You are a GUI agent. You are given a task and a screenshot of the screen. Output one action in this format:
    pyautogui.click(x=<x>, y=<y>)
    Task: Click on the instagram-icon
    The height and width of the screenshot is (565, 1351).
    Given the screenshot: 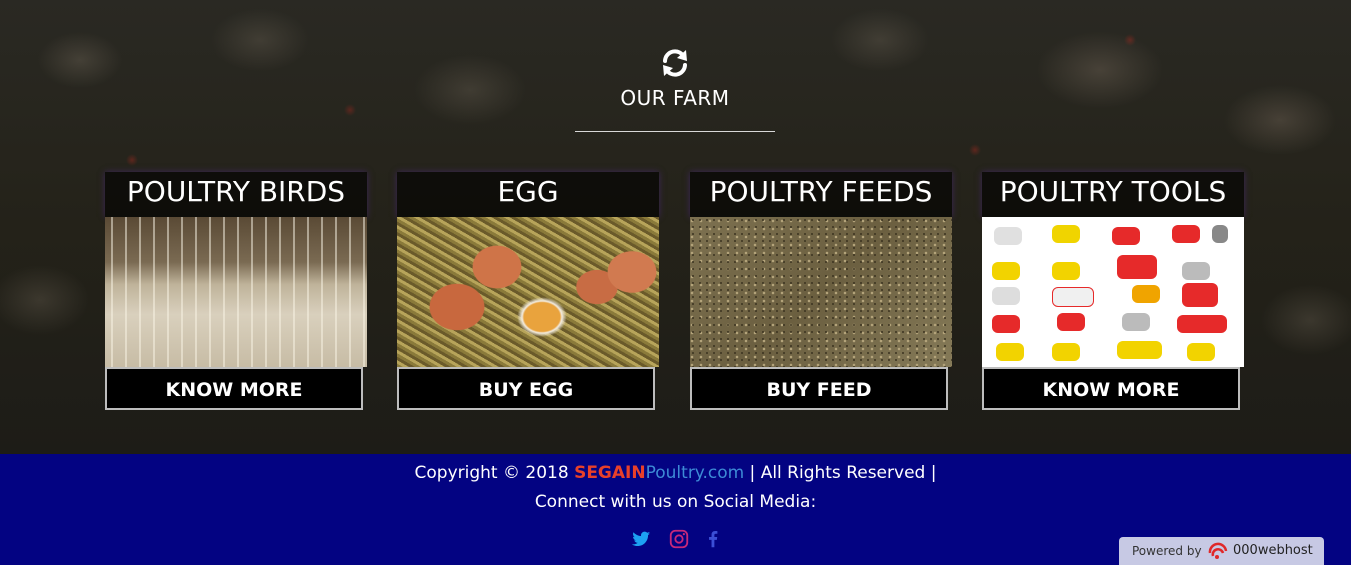 What is the action you would take?
    pyautogui.click(x=679, y=539)
    